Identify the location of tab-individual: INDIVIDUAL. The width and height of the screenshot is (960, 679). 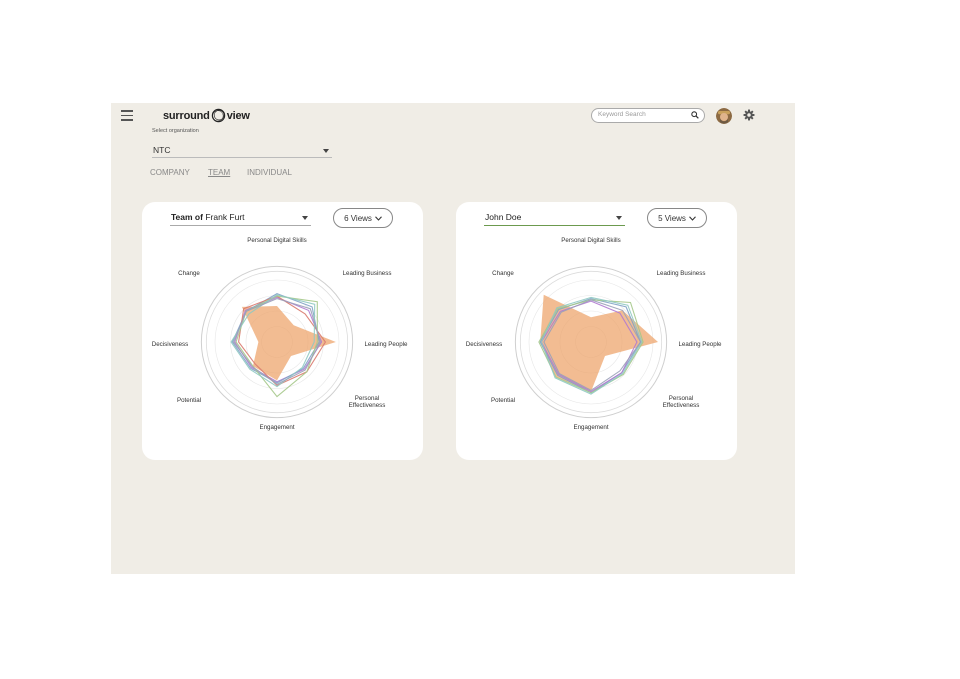
(269, 172).